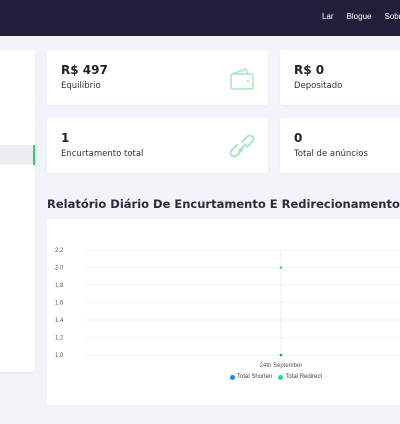 This screenshot has height=424, width=400. What do you see at coordinates (281, 377) in the screenshot?
I see `legend-dot-redirect` at bounding box center [281, 377].